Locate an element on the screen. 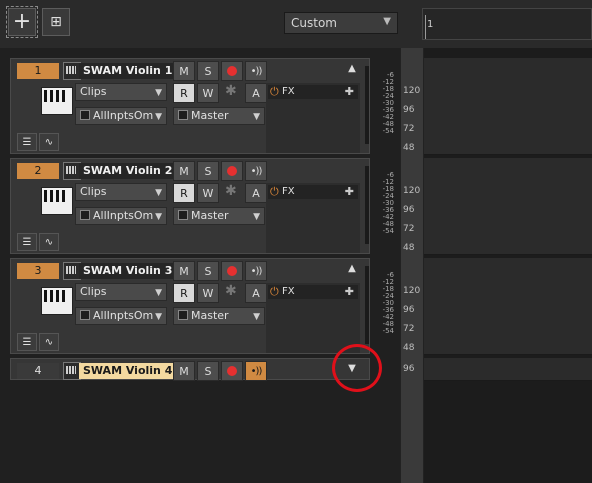 This screenshot has width=592, height=483. toolbar: + ⊞ Custom ▼ 1 is located at coordinates (296, 24).